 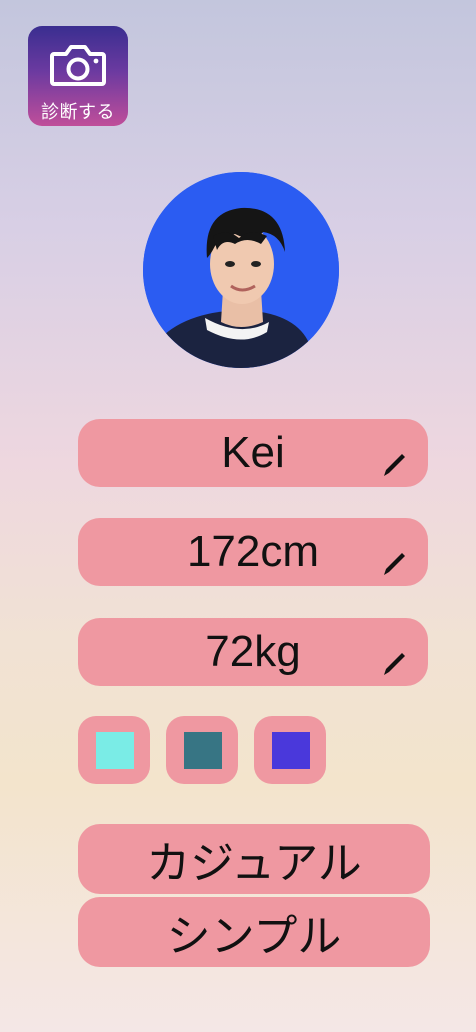 I want to click on name-value: Kei, so click(x=253, y=452).